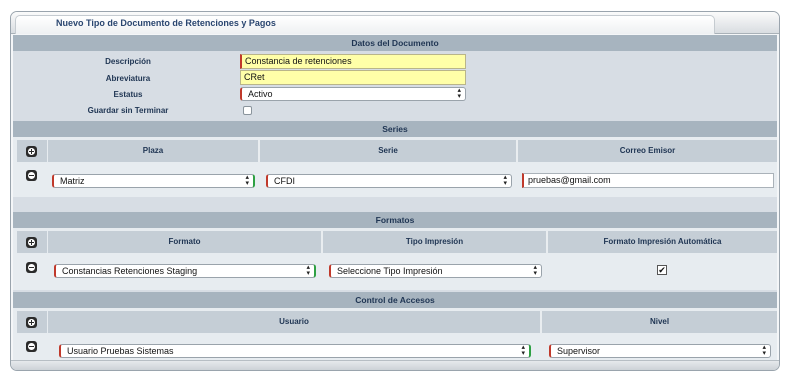 This screenshot has height=382, width=793. I want to click on descripcion-input: Constancia de retenciones, so click(353, 61).